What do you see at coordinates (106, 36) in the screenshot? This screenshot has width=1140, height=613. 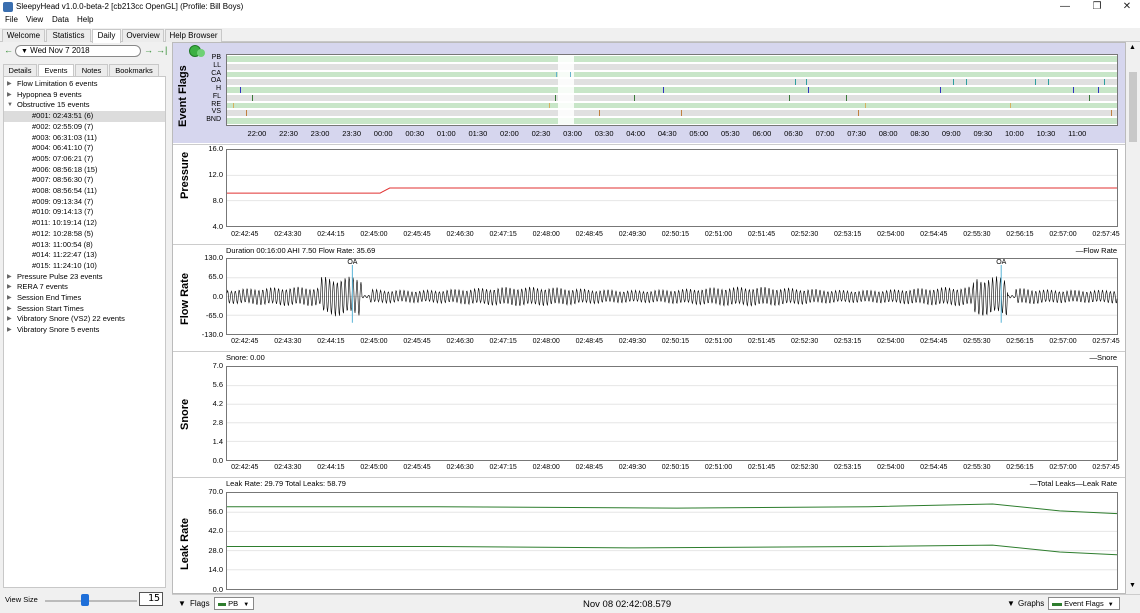 I see `tab-daily: Daily` at bounding box center [106, 36].